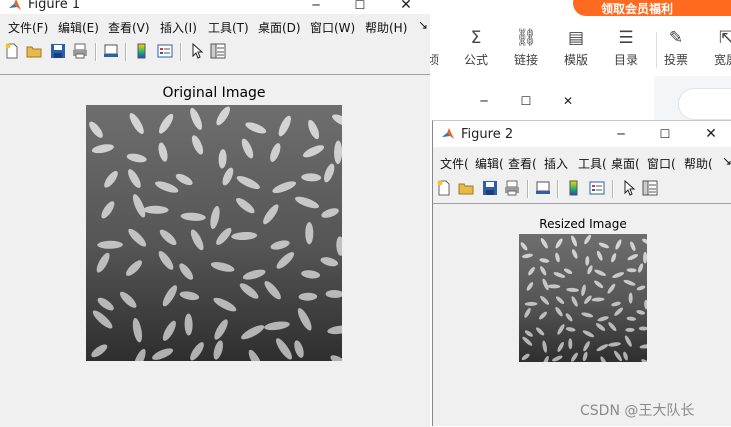 The image size is (731, 427). What do you see at coordinates (582, 134) in the screenshot?
I see `figure2-titlebar: Figure 2 ─ ☐ ✕` at bounding box center [582, 134].